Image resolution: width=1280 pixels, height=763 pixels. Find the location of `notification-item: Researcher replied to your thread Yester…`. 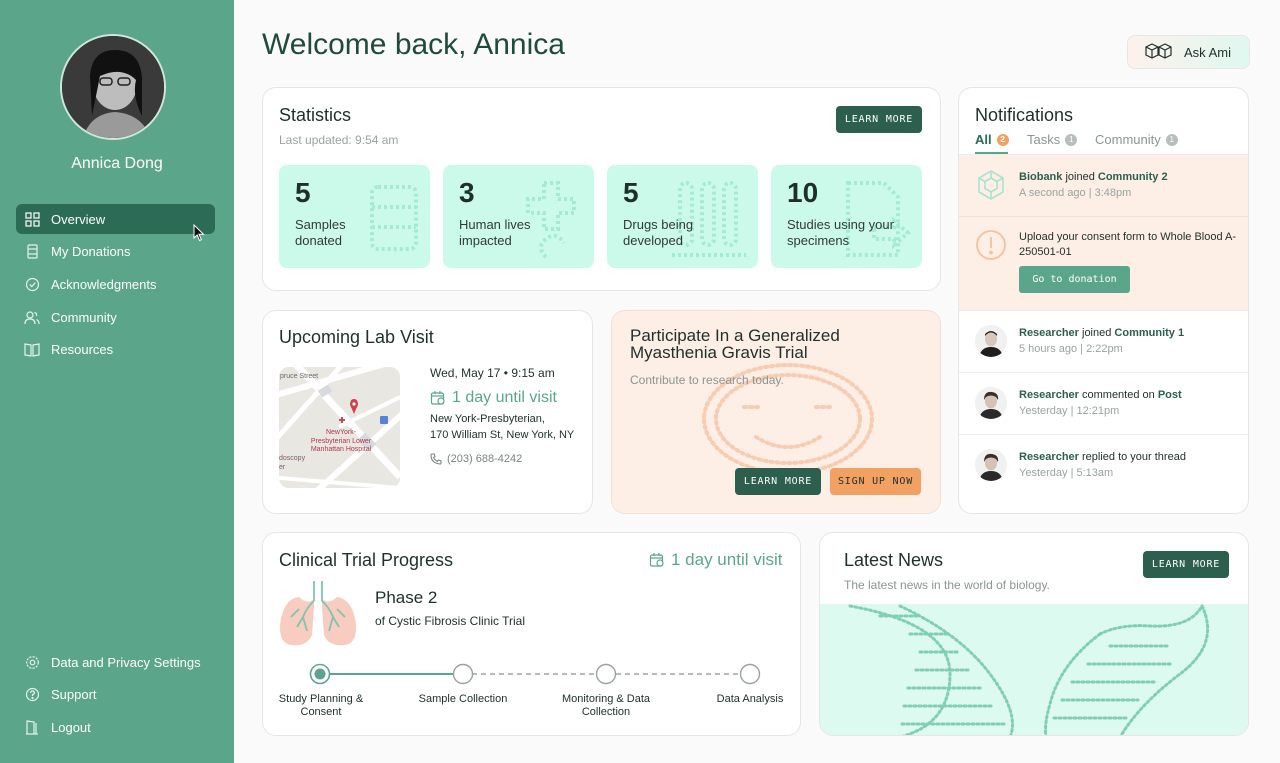

notification-item: Researcher replied to your thread Yester… is located at coordinates (1103, 465).